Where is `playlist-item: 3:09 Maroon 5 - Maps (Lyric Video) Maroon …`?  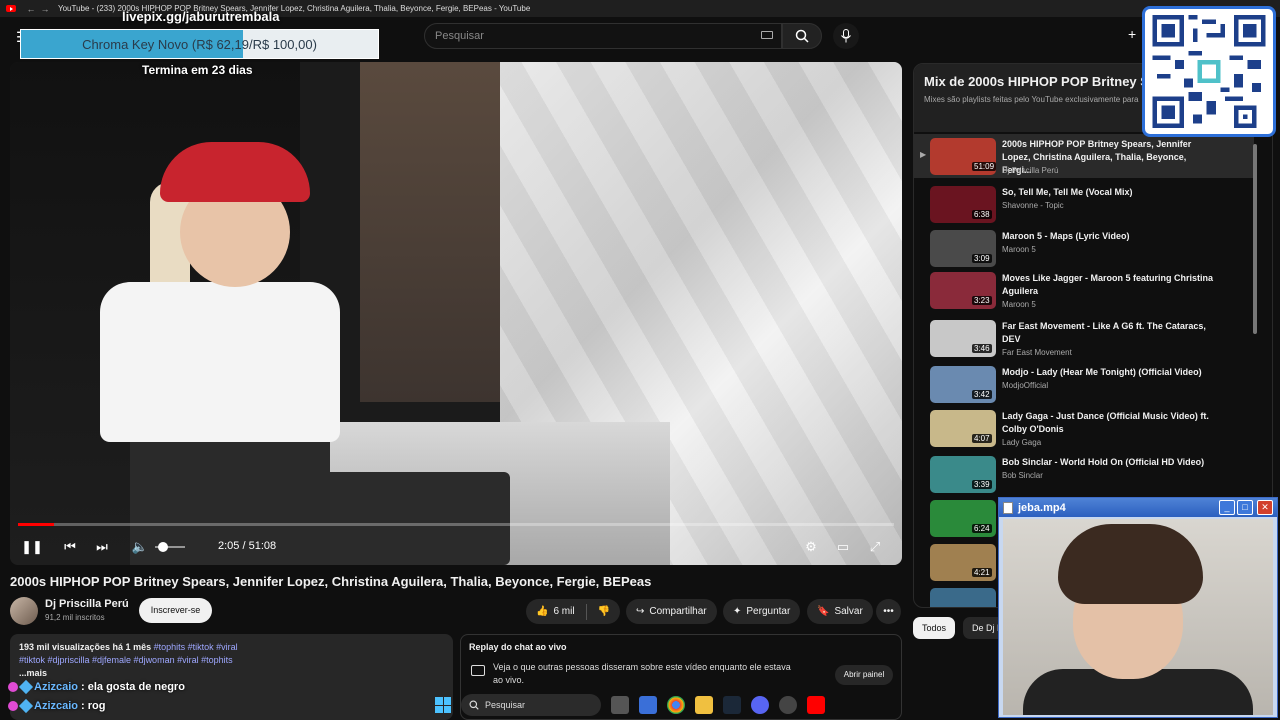 playlist-item: 3:09 Maroon 5 - Maps (Lyric Video) Maroon … is located at coordinates (1084, 248).